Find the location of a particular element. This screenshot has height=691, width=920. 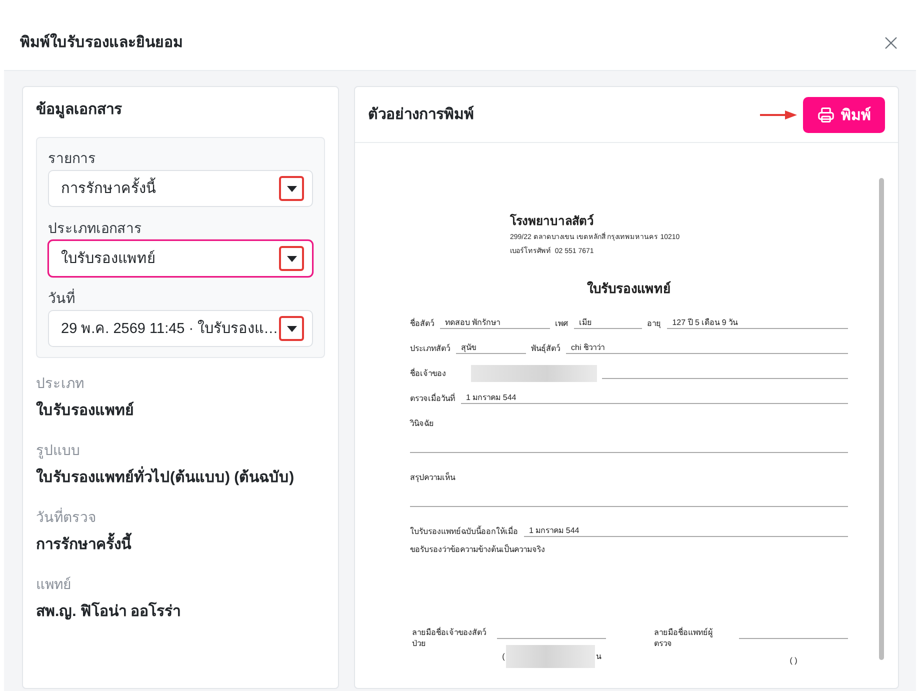

field-label: พันธุ์สัตว์ is located at coordinates (545, 348).